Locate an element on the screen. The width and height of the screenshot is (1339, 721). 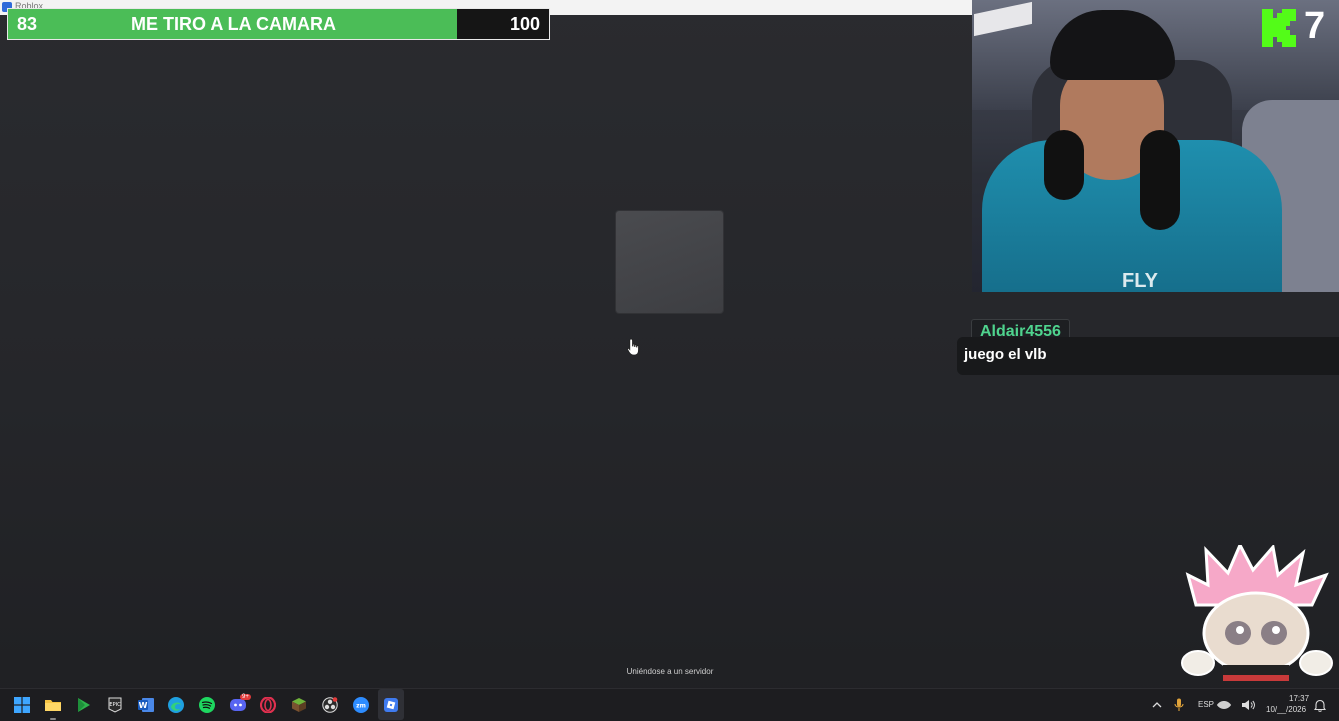
kick-follower-badge: 7 is located at coordinates (1297, 28).